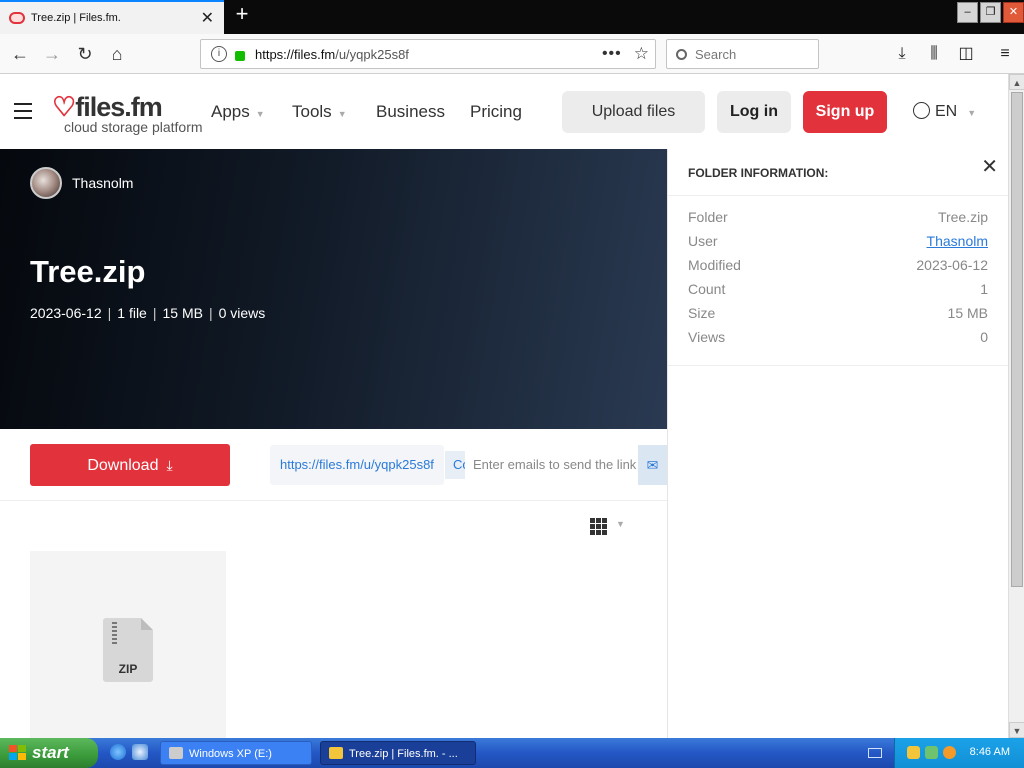 This screenshot has height=768, width=1024. I want to click on address-url: https://files.fm/u/yqpk25s8f, so click(428, 54).